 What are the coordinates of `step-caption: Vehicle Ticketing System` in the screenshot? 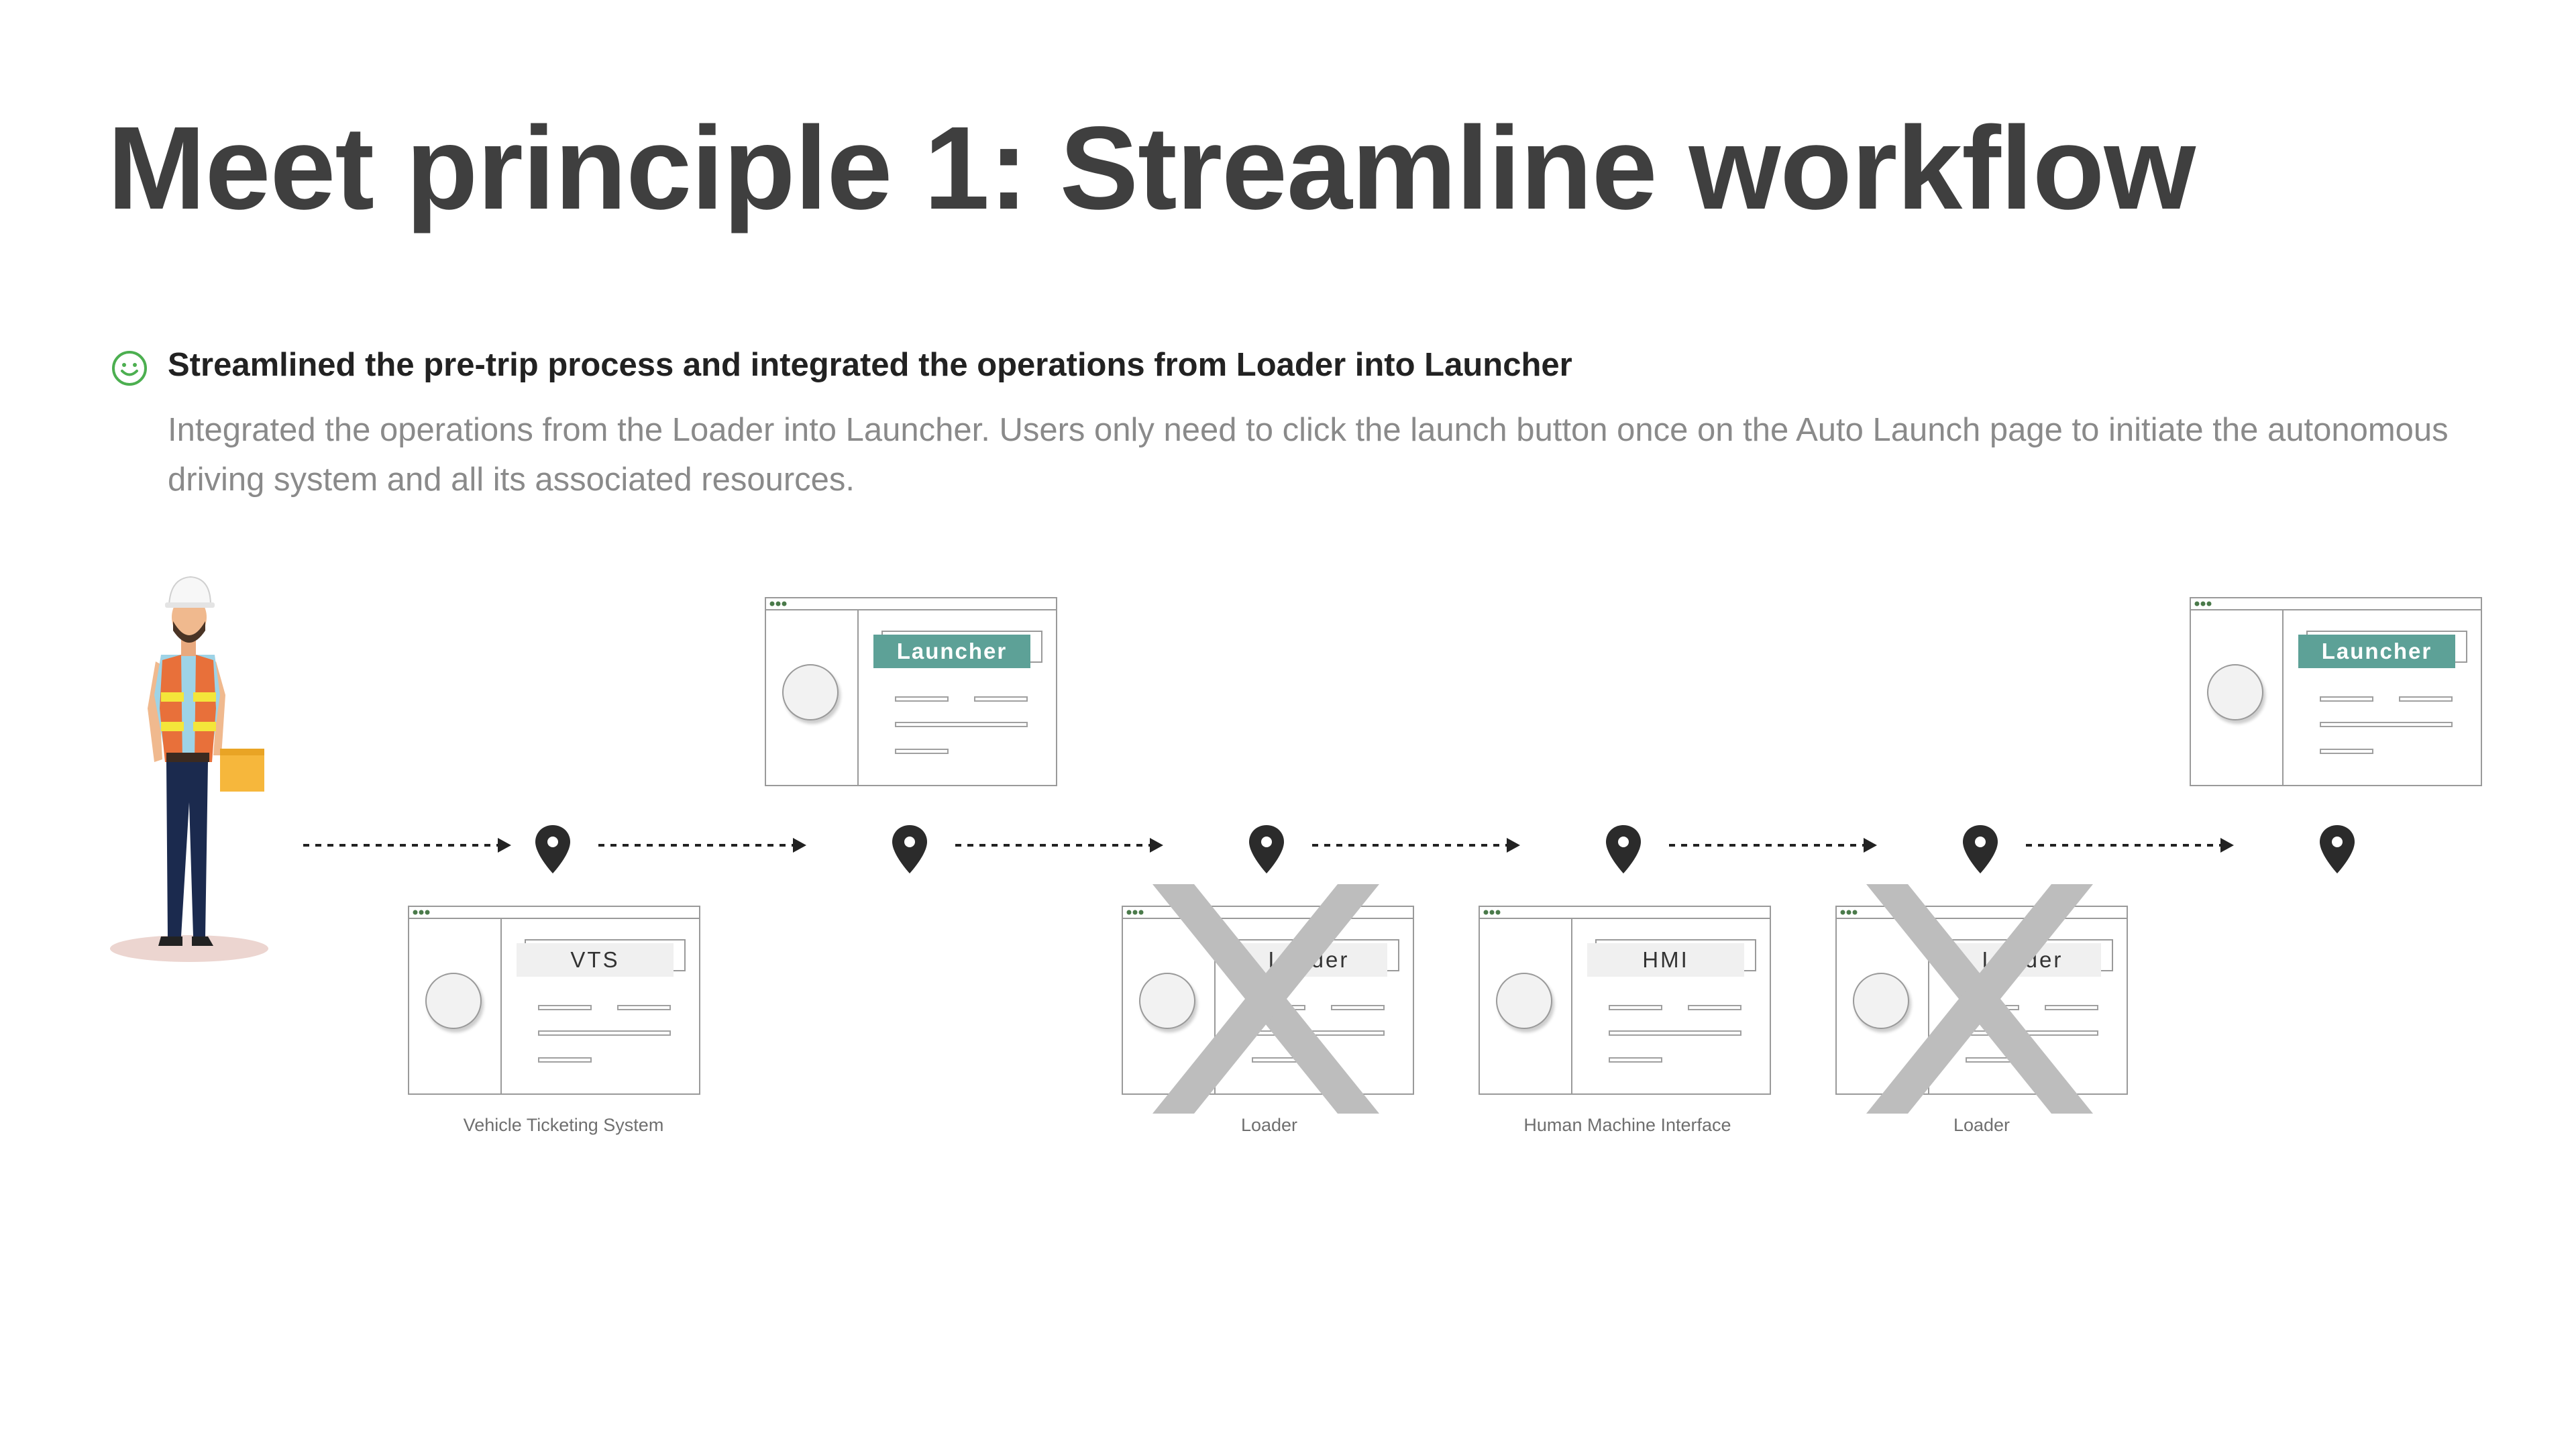 It's located at (563, 1125).